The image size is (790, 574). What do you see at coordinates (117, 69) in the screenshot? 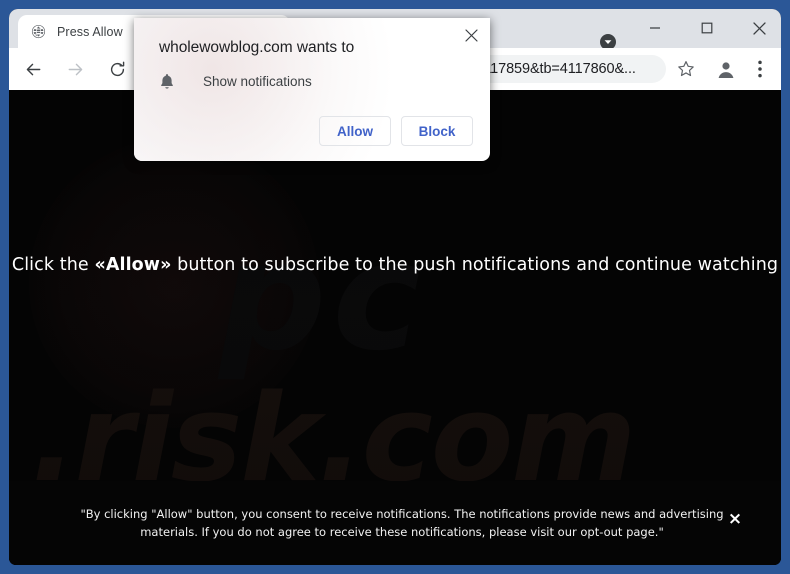
I see `reload-icon` at bounding box center [117, 69].